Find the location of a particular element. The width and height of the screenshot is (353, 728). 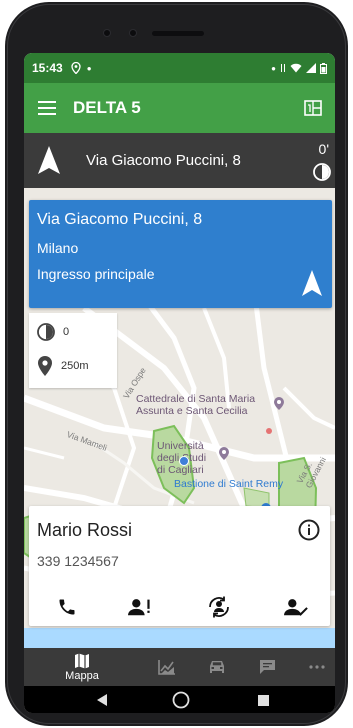

destination-street: Via Giacomo Puccini, 8 is located at coordinates (120, 219).